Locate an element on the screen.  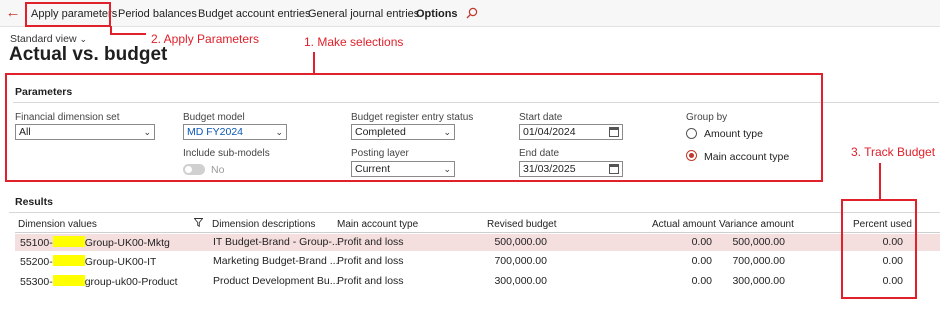
column-header-variance-amount: Variance amount is located at coordinates (756, 224).